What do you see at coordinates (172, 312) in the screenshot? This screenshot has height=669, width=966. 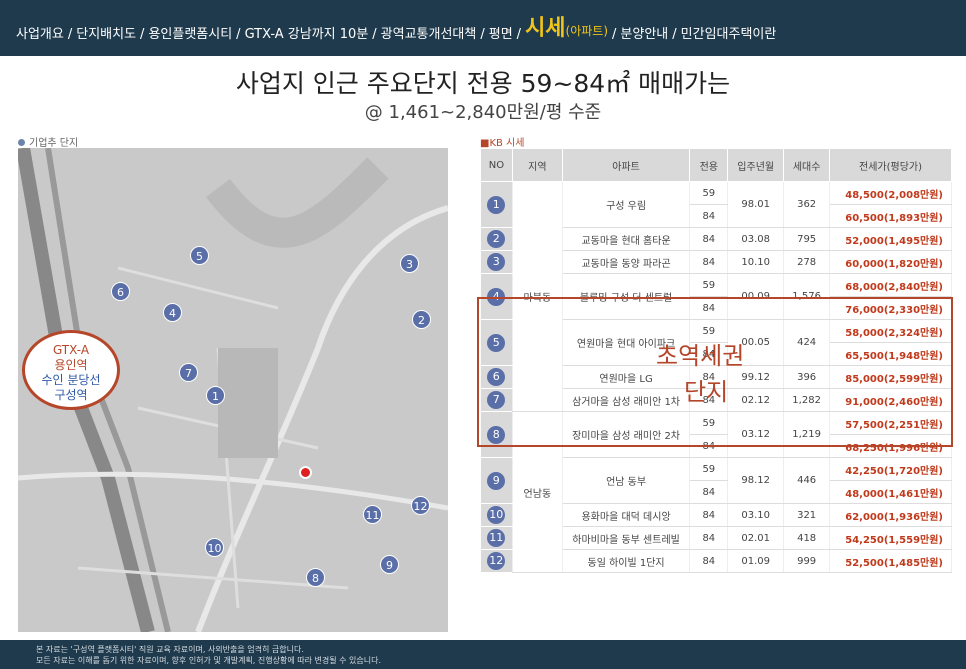 I see `map-pin-4: 4` at bounding box center [172, 312].